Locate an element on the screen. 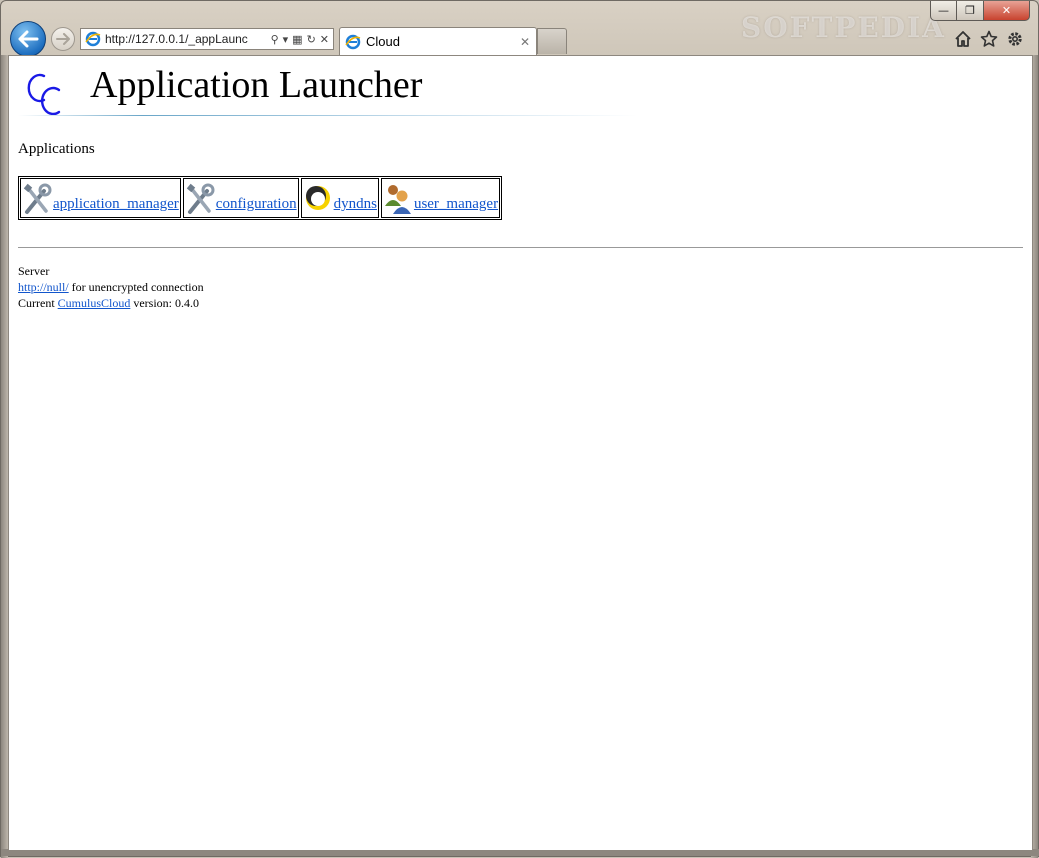 The image size is (1039, 858). address-url: http://127.0.0.1/_appLaunc is located at coordinates (188, 39).